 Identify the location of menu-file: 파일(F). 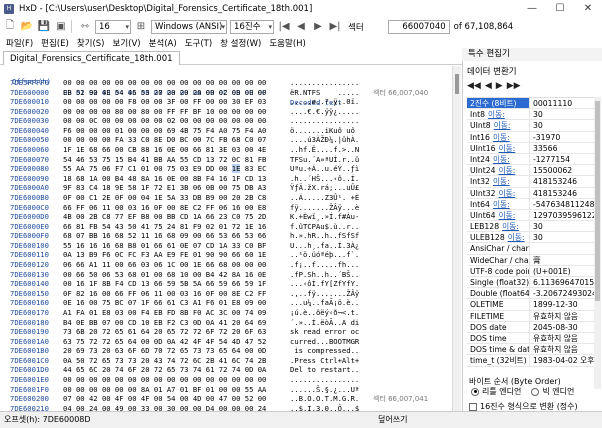
(18, 43).